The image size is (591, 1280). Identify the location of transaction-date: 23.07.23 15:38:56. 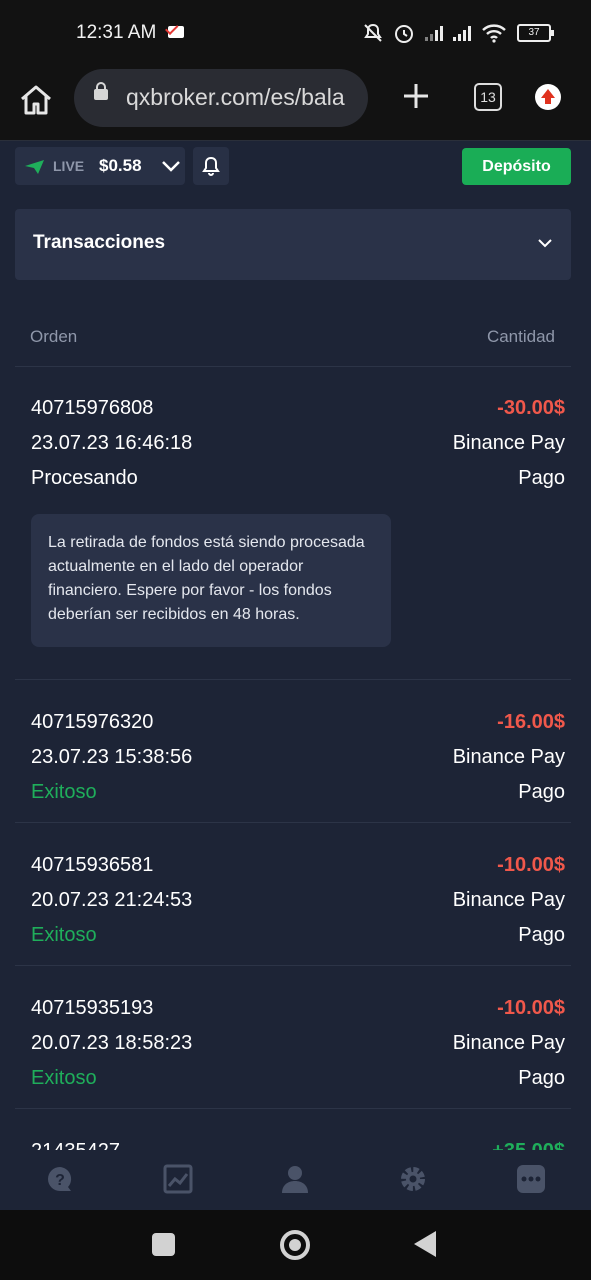
(112, 757).